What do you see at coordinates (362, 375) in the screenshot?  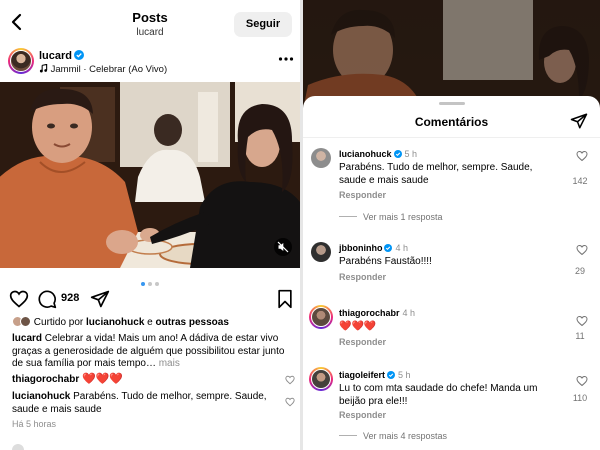 I see `commenter-username: tiagoleifert` at bounding box center [362, 375].